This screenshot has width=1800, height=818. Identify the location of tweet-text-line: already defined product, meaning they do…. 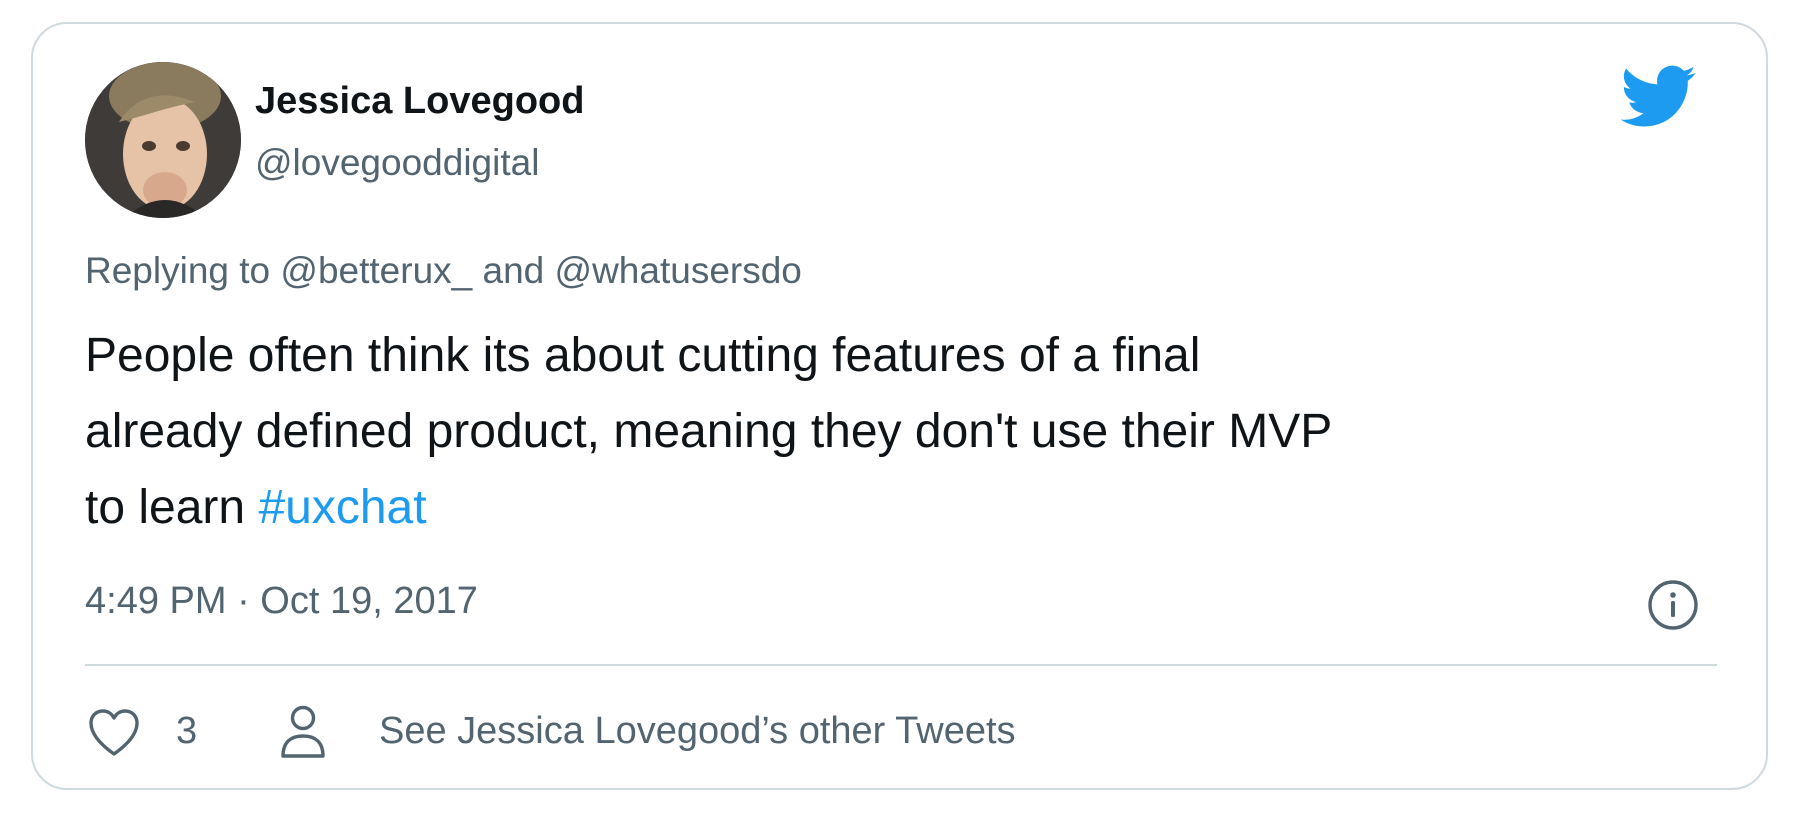
(709, 431).